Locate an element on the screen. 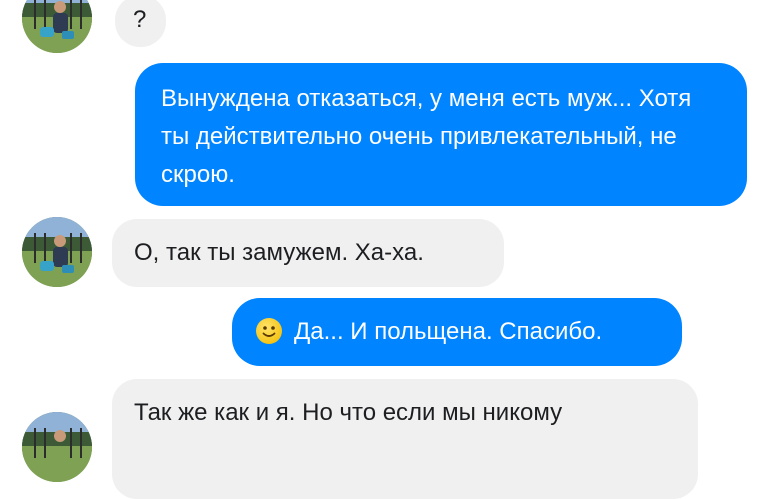  message-text: ? is located at coordinates (140, 19).